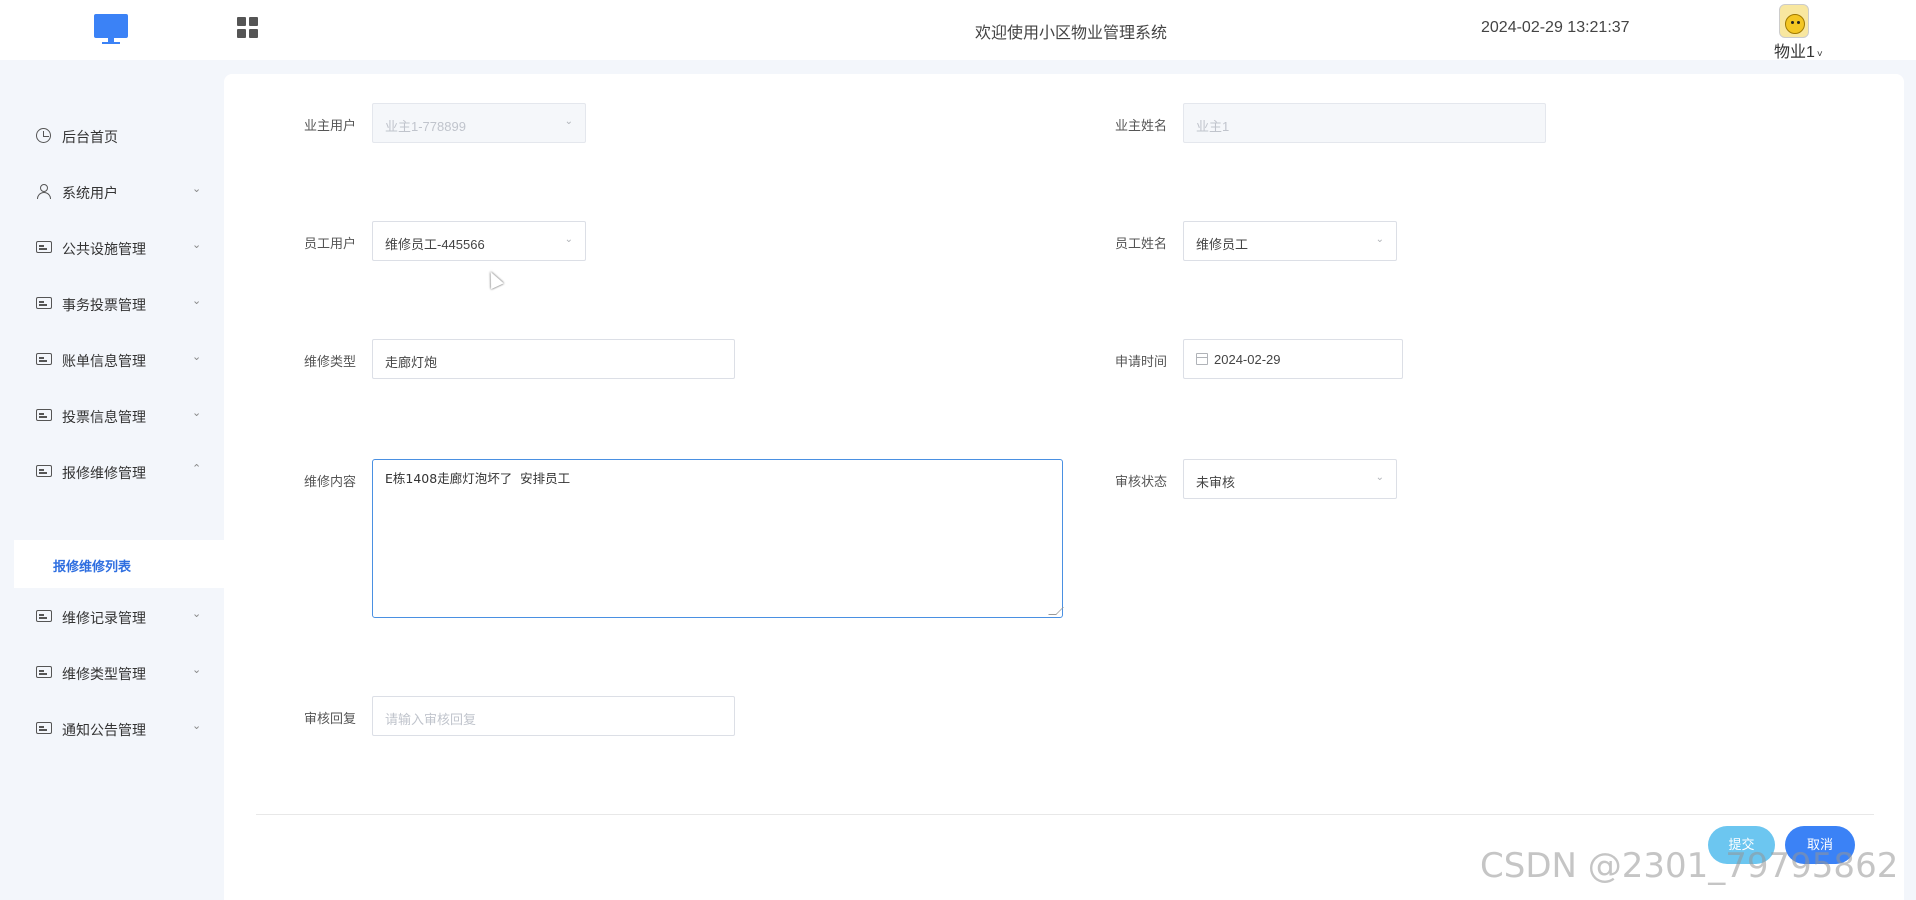  What do you see at coordinates (1213, 126) in the screenshot?
I see `owner-name-value: 业主1` at bounding box center [1213, 126].